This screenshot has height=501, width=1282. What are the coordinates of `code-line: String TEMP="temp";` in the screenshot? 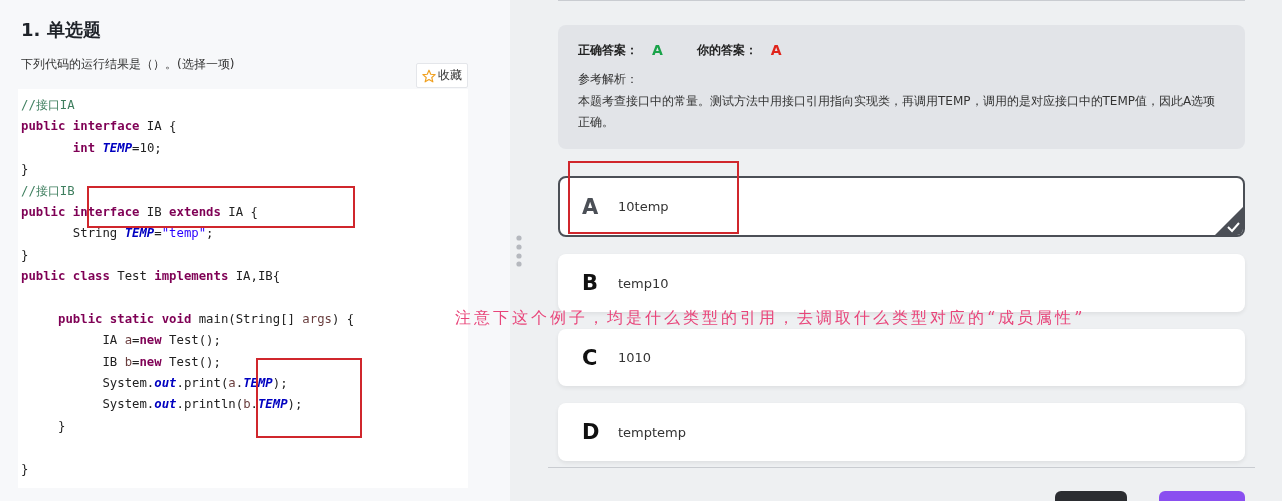 It's located at (142, 234).